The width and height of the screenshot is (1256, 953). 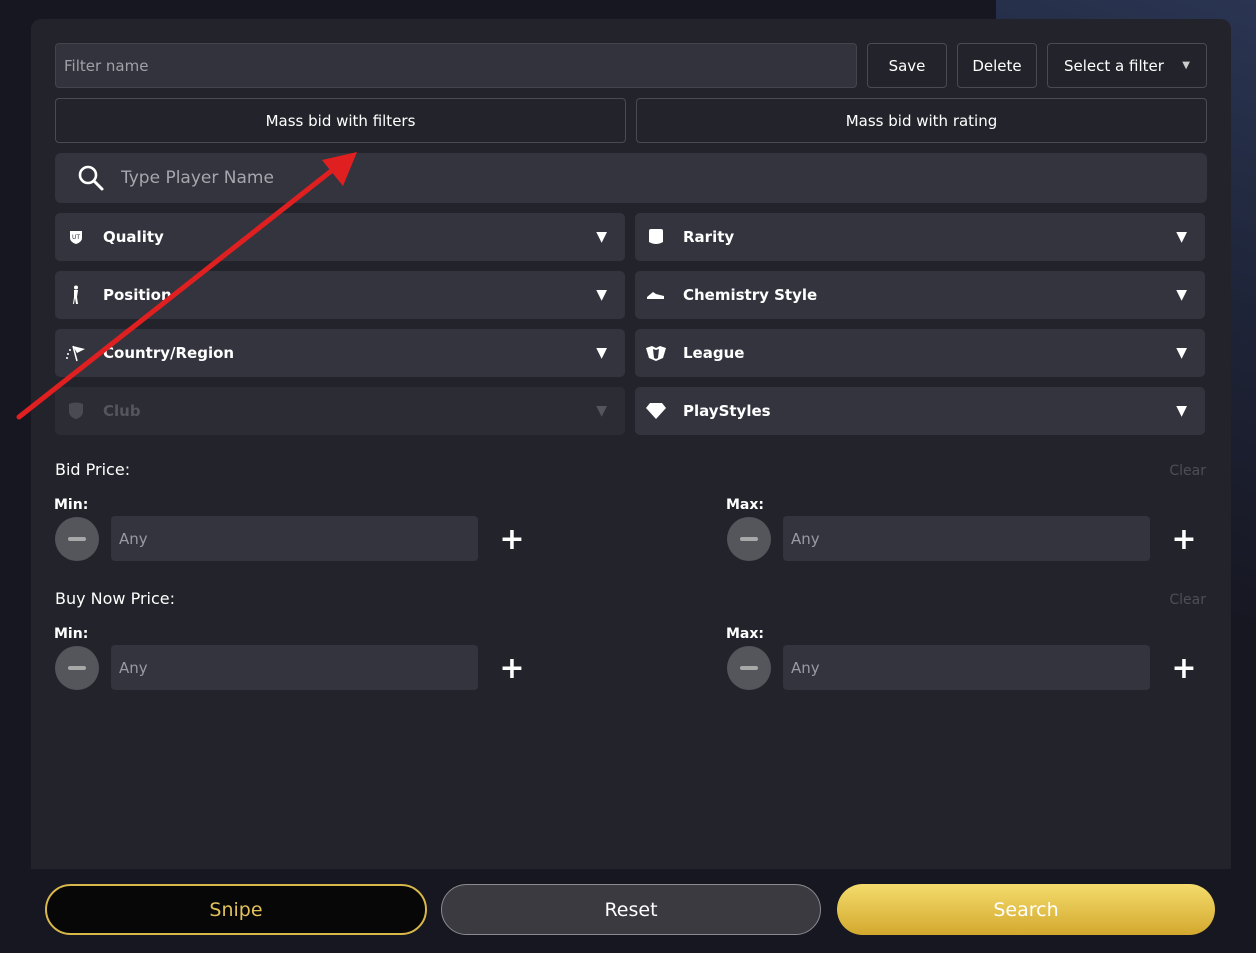 What do you see at coordinates (76, 295) in the screenshot?
I see `position-icon` at bounding box center [76, 295].